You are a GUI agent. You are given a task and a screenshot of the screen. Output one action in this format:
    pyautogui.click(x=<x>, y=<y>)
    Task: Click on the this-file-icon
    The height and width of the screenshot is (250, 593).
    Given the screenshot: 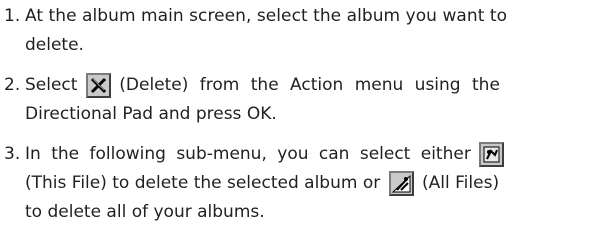 What is the action you would take?
    pyautogui.click(x=492, y=154)
    